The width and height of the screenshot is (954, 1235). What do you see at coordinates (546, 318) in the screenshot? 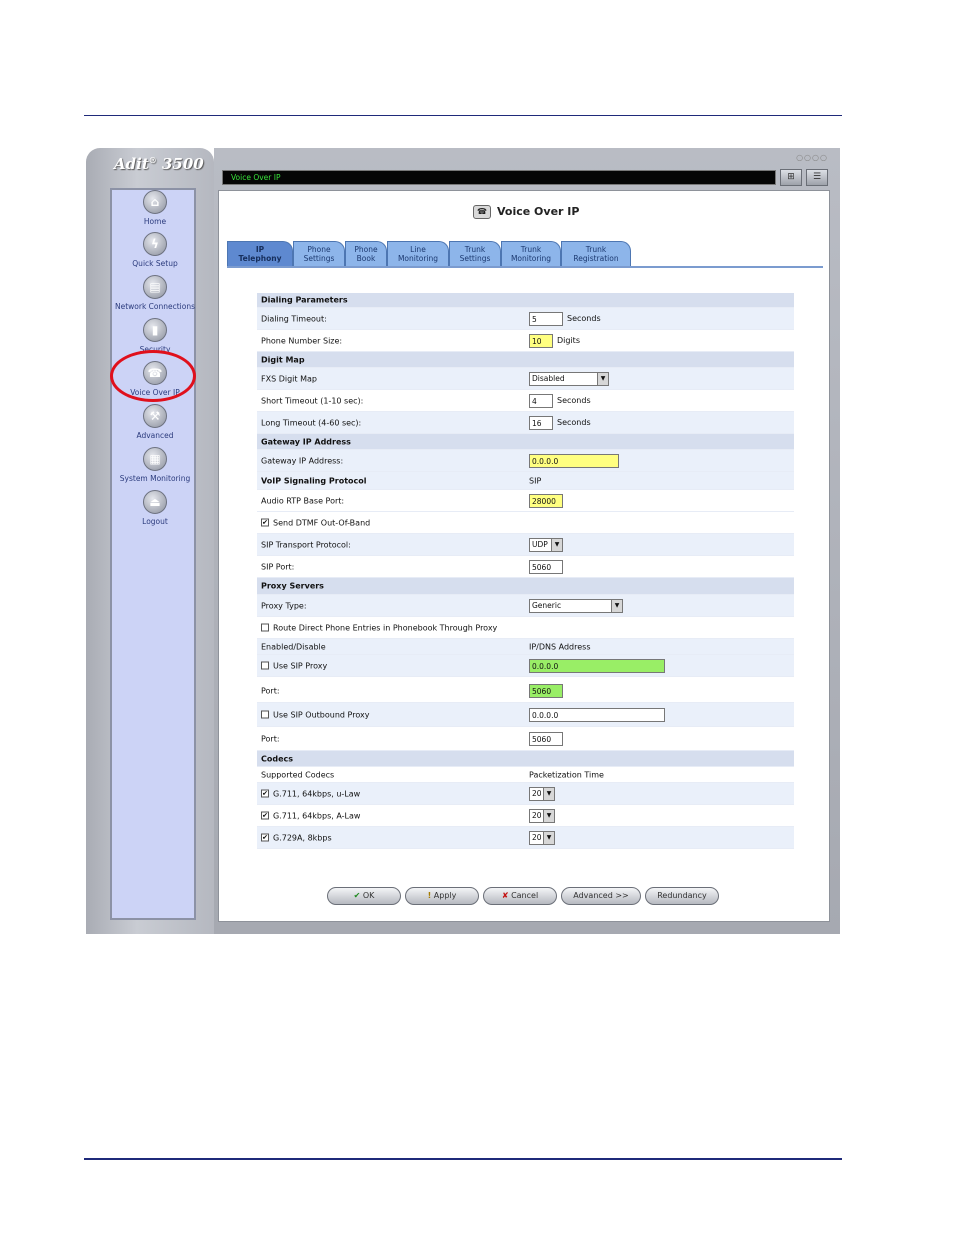
I see `dialing-timeout-input: 5` at bounding box center [546, 318].